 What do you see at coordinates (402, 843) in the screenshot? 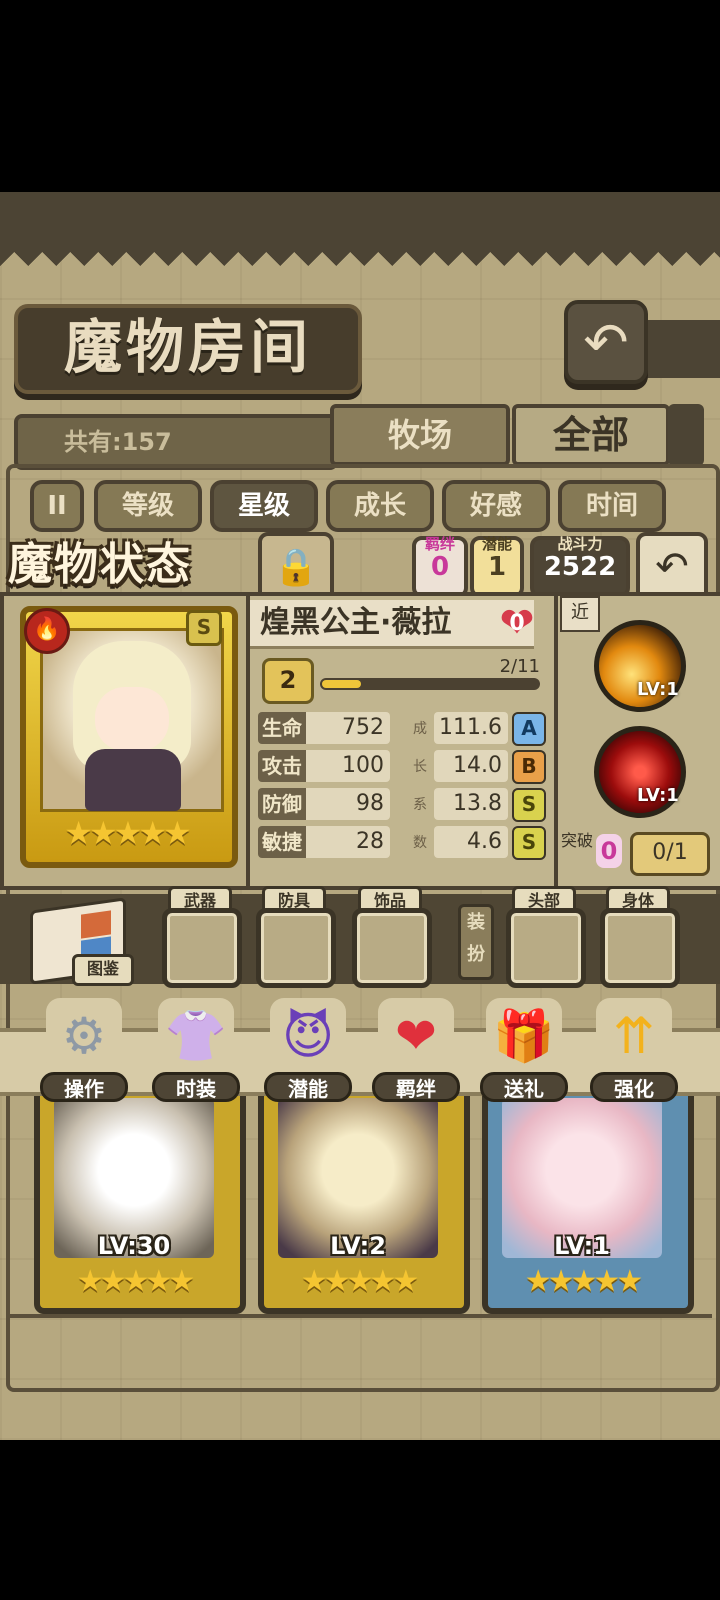
I see `stat-row-agility: 敏捷 28 4.6 S` at bounding box center [402, 843].